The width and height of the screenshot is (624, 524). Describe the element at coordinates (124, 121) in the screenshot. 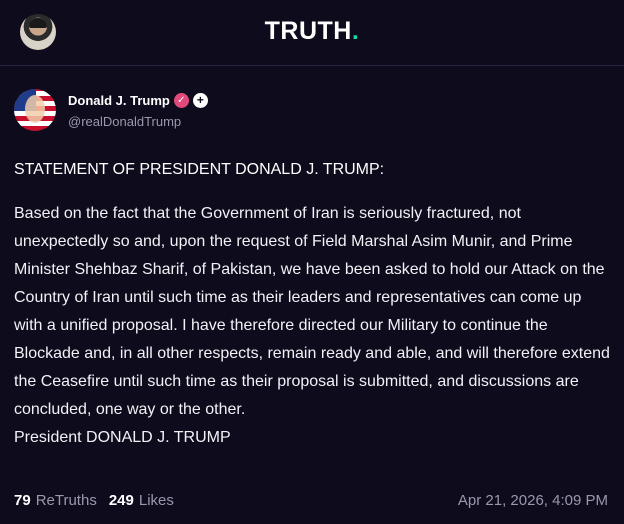

I see `author-handle: @realDonaldTrump` at that location.